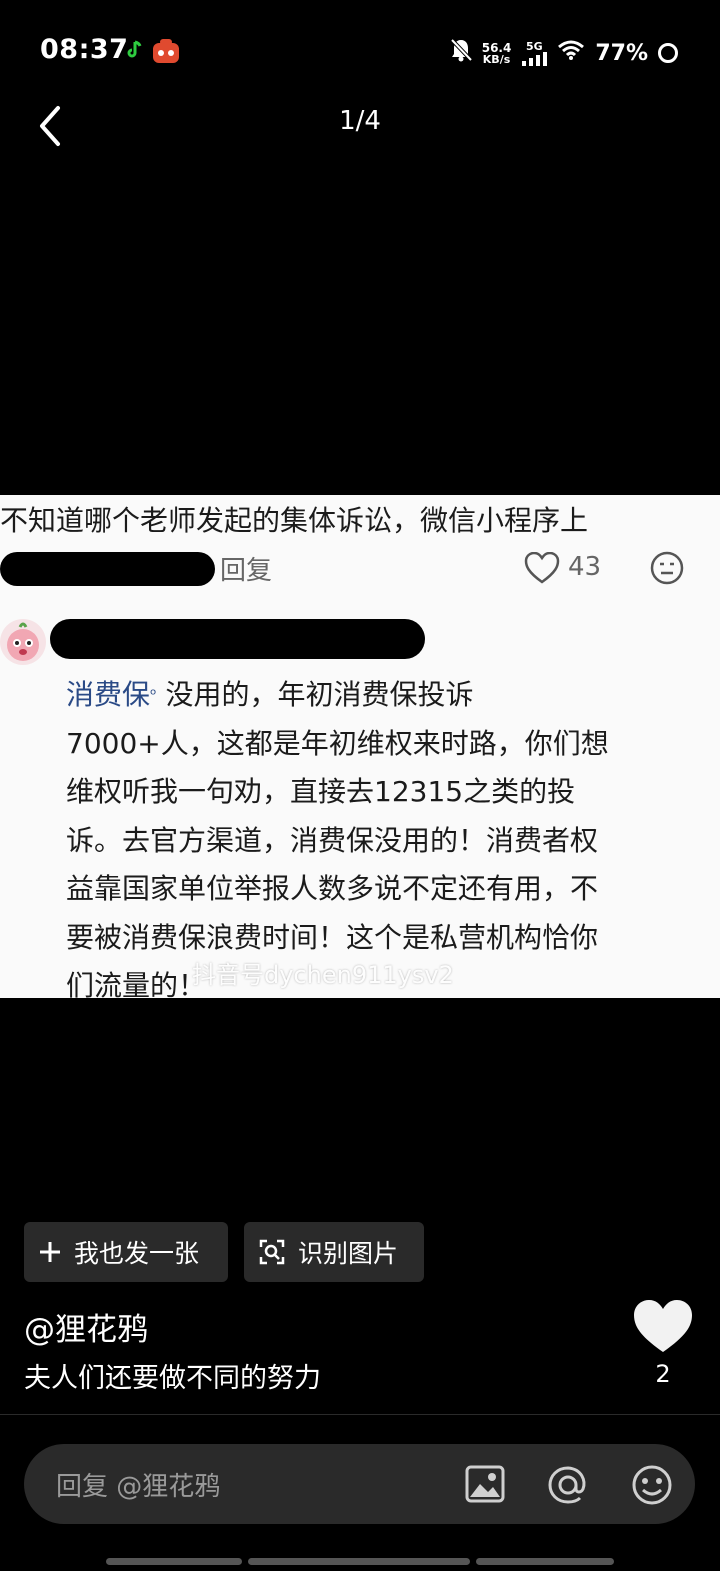  I want to click on shopping-app-icon, so click(166, 53).